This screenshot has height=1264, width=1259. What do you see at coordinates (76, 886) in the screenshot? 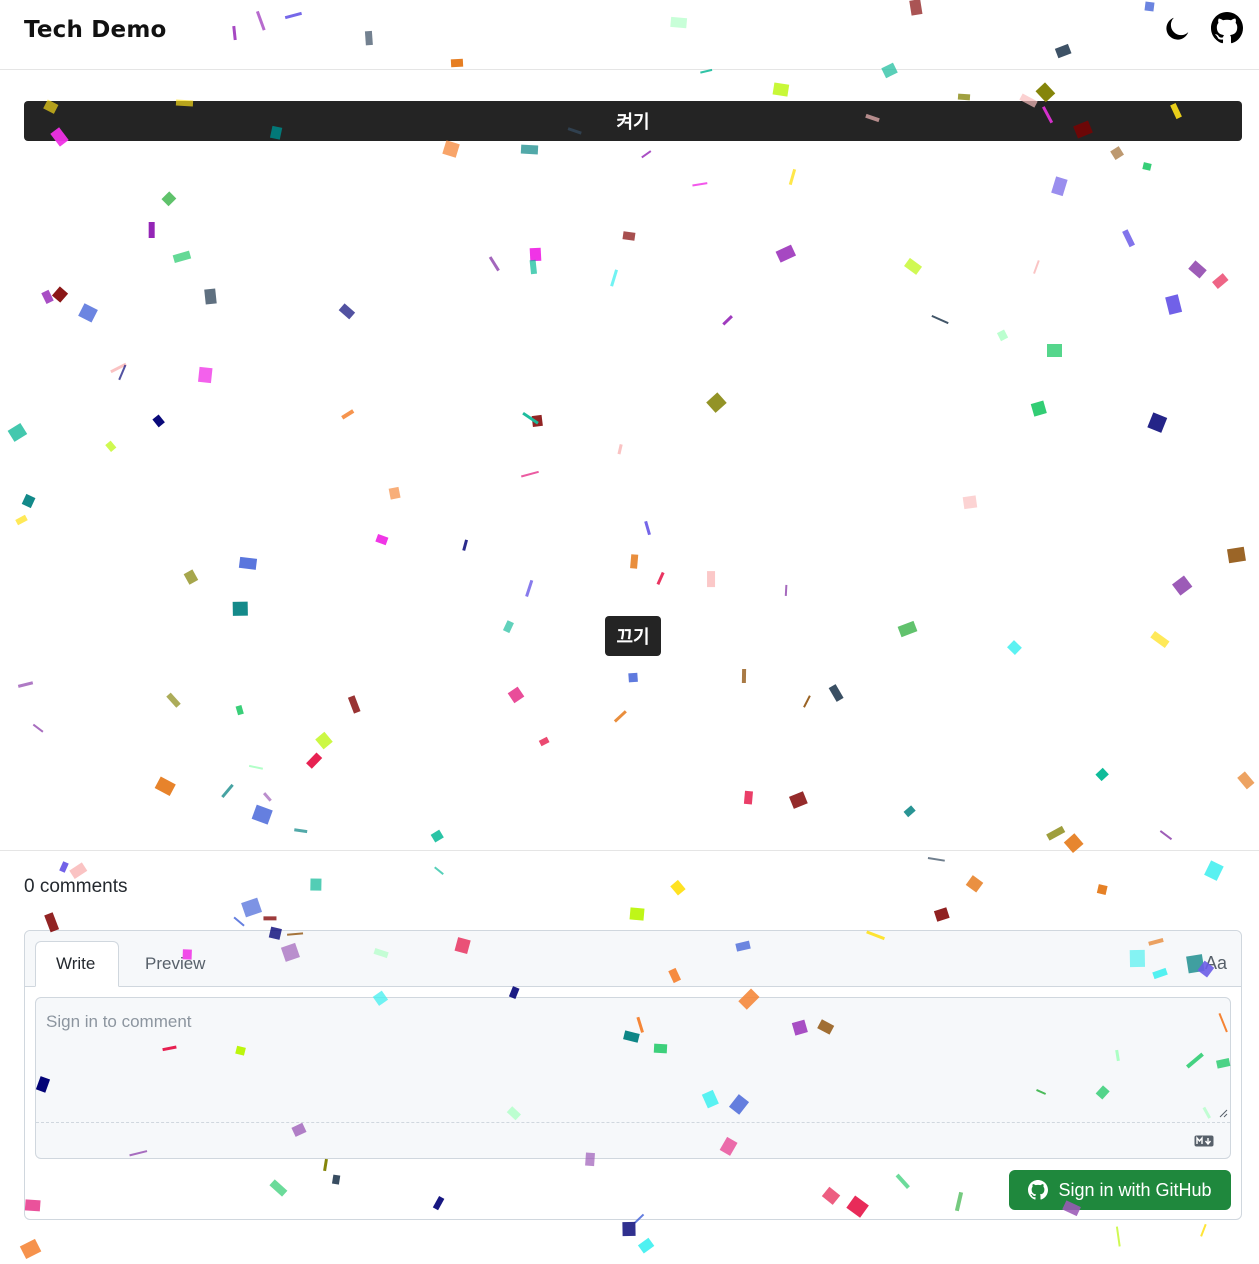
I see `comment-count: 0 comments` at bounding box center [76, 886].